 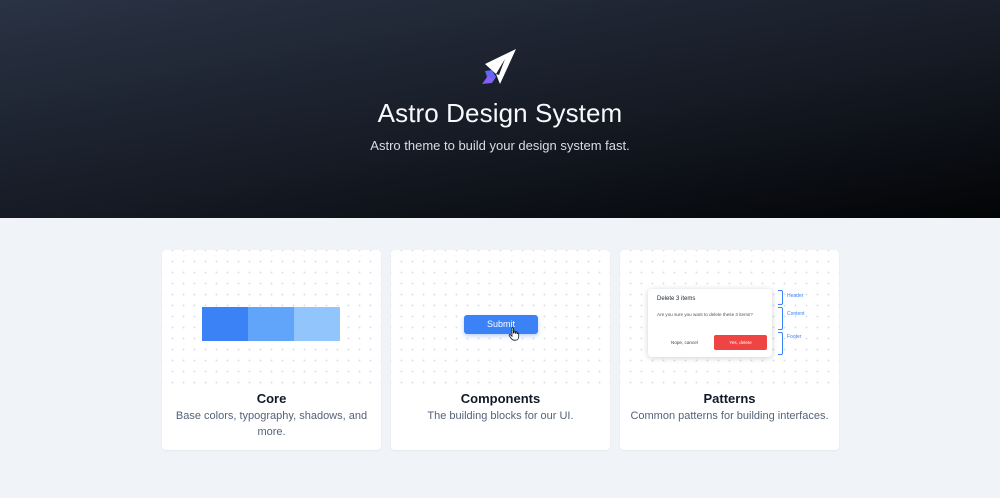 What do you see at coordinates (676, 299) in the screenshot?
I see `modal-title: Delete 3 items` at bounding box center [676, 299].